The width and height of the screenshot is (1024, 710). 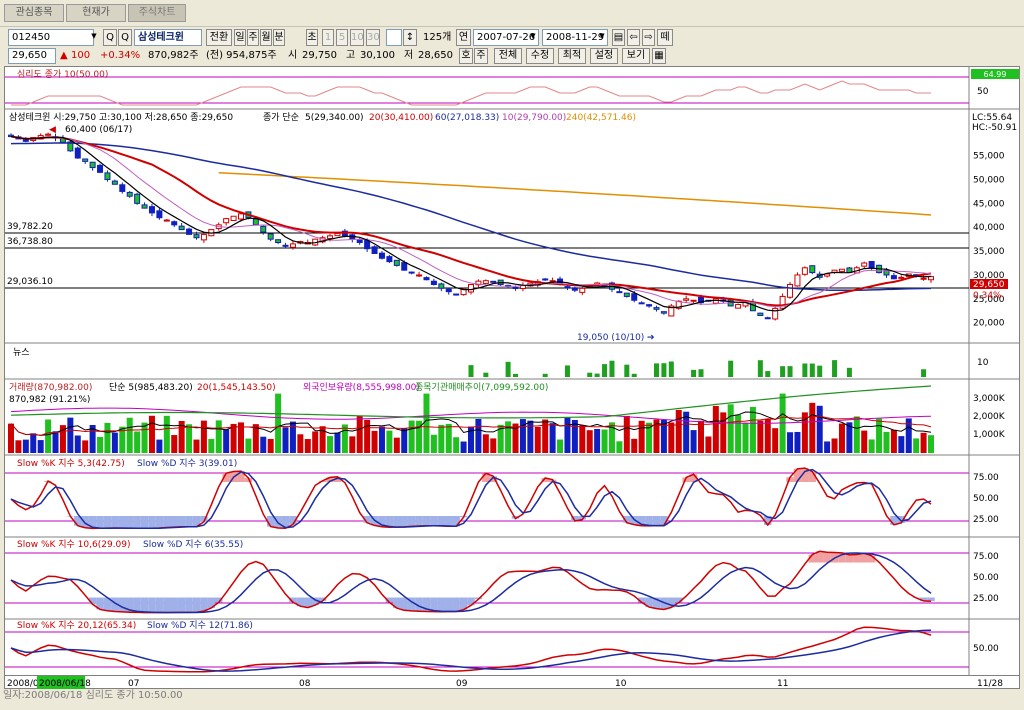 What do you see at coordinates (219, 37) in the screenshot?
I see `switch-button: 전환` at bounding box center [219, 37].